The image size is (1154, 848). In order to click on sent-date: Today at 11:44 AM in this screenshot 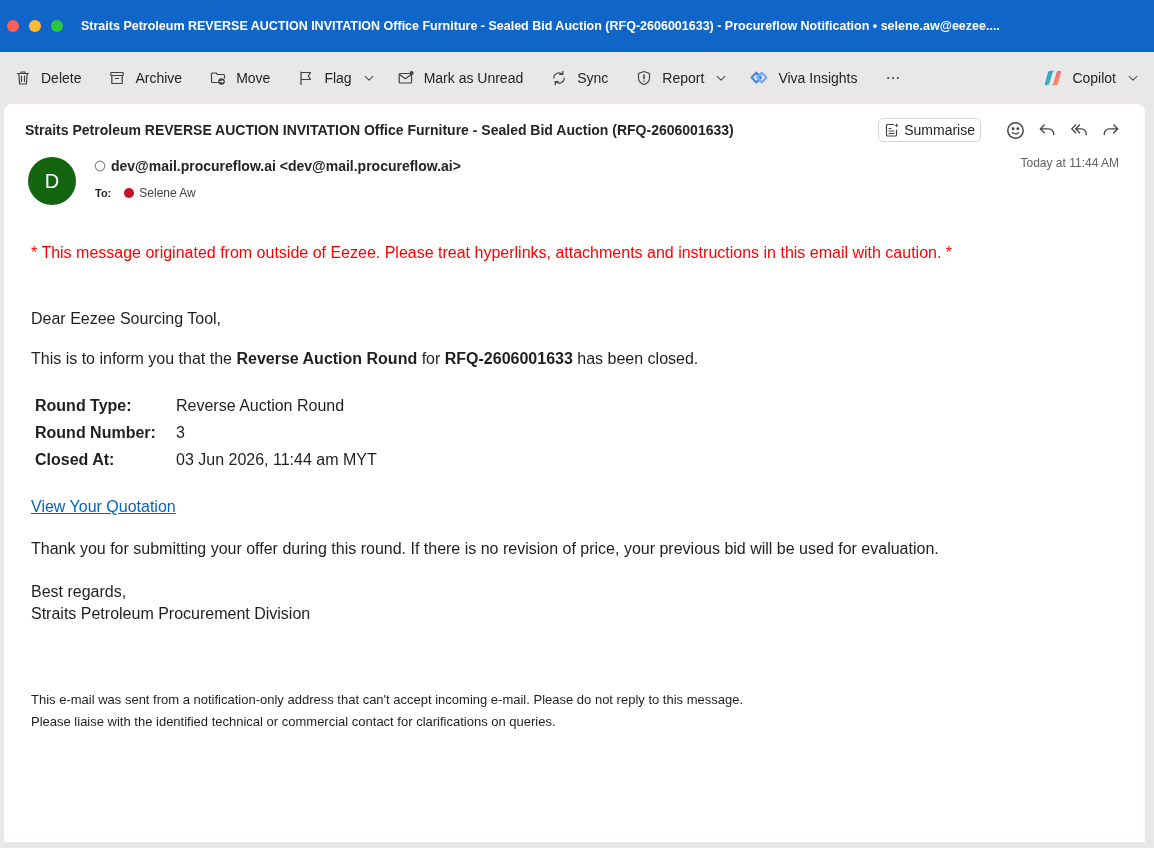, I will do `click(1069, 163)`.